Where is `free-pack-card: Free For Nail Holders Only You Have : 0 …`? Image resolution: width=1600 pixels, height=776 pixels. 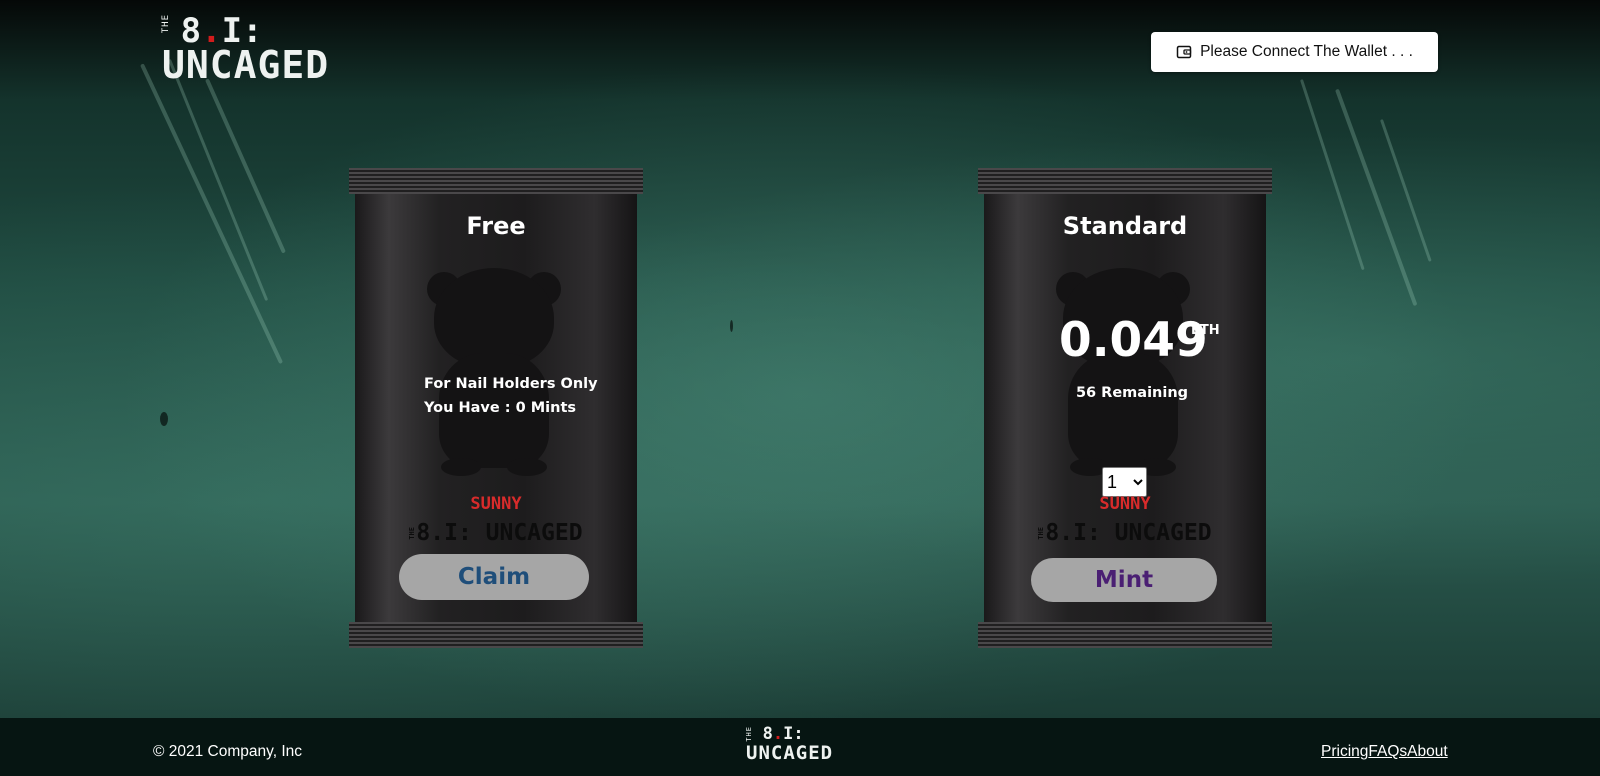
free-pack-card: Free For Nail Holders Only You Have : 0 … is located at coordinates (496, 408).